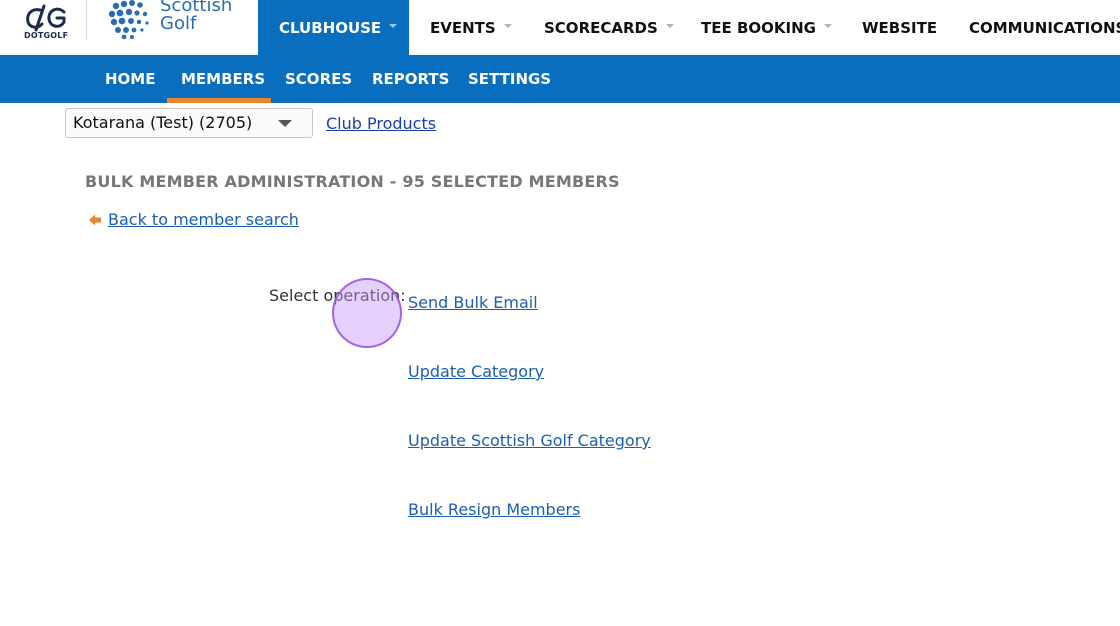  Describe the element at coordinates (463, 27) in the screenshot. I see `top-nav-events-label: EVENTS` at that location.